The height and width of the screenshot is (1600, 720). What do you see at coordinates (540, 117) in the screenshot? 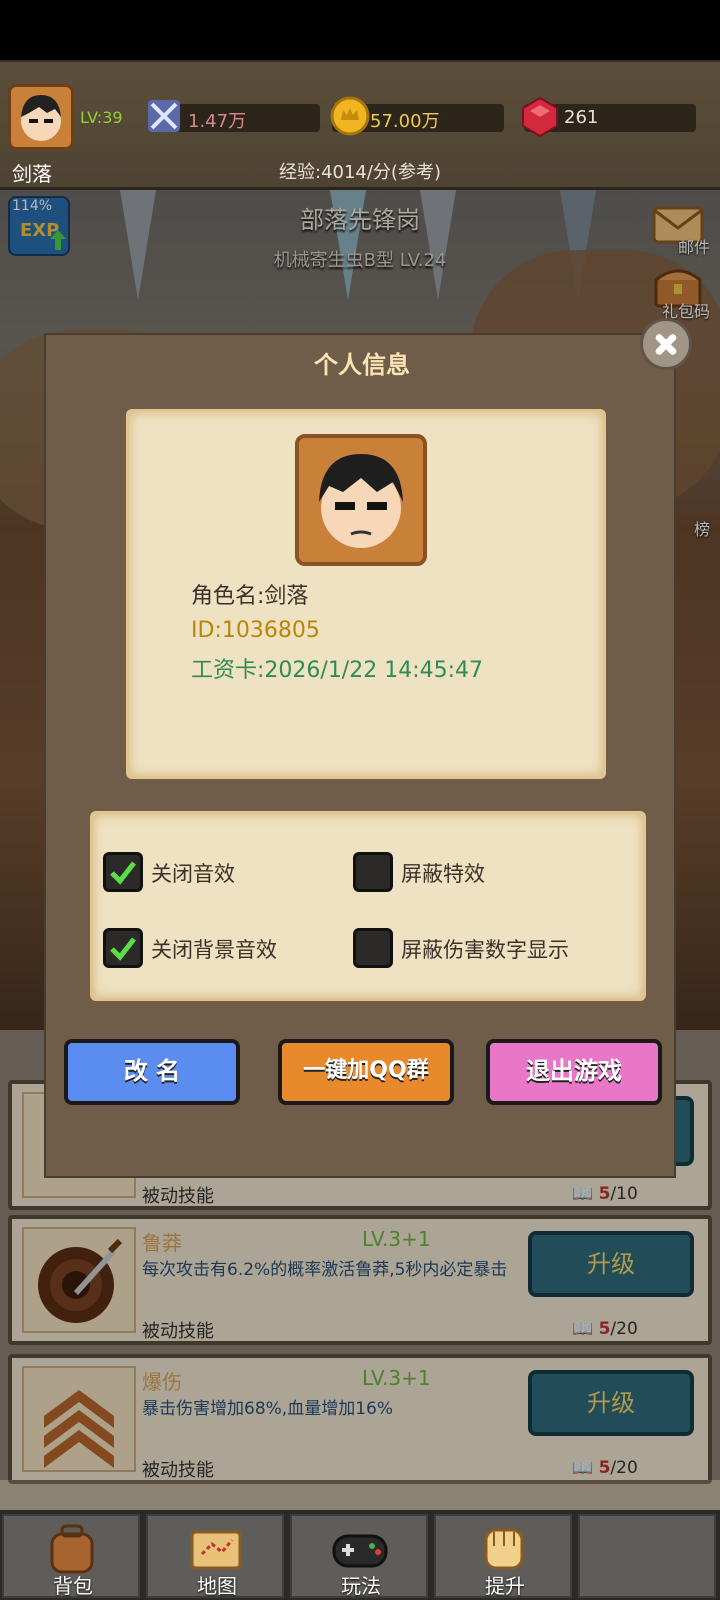
I see `ruby-gem-icon` at bounding box center [540, 117].